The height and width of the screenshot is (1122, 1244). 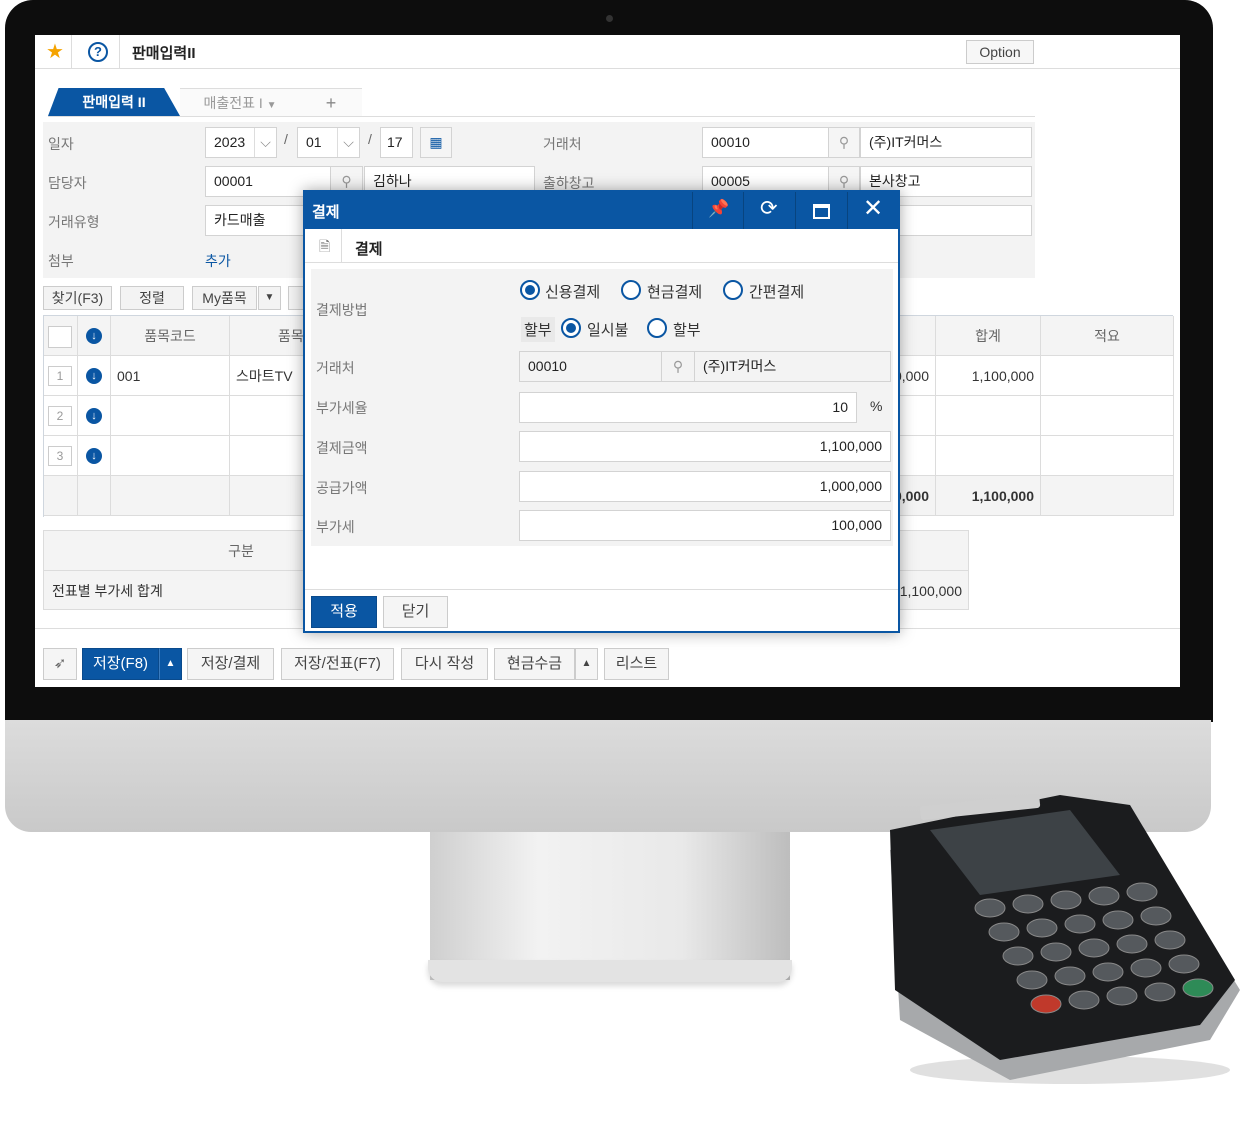 What do you see at coordinates (314, 142) in the screenshot?
I see `month-value: 01` at bounding box center [314, 142].